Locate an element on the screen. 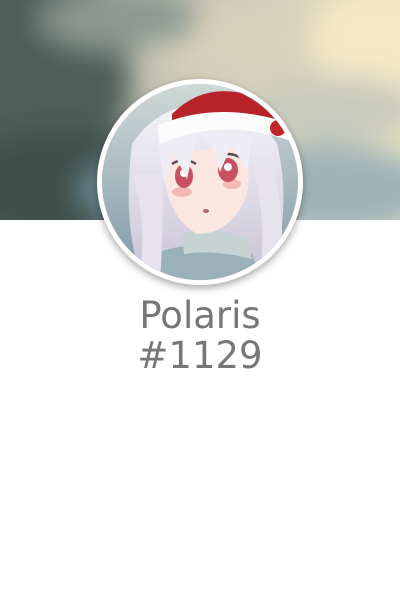 This screenshot has width=400, height=600. username: Polaris is located at coordinates (200, 315).